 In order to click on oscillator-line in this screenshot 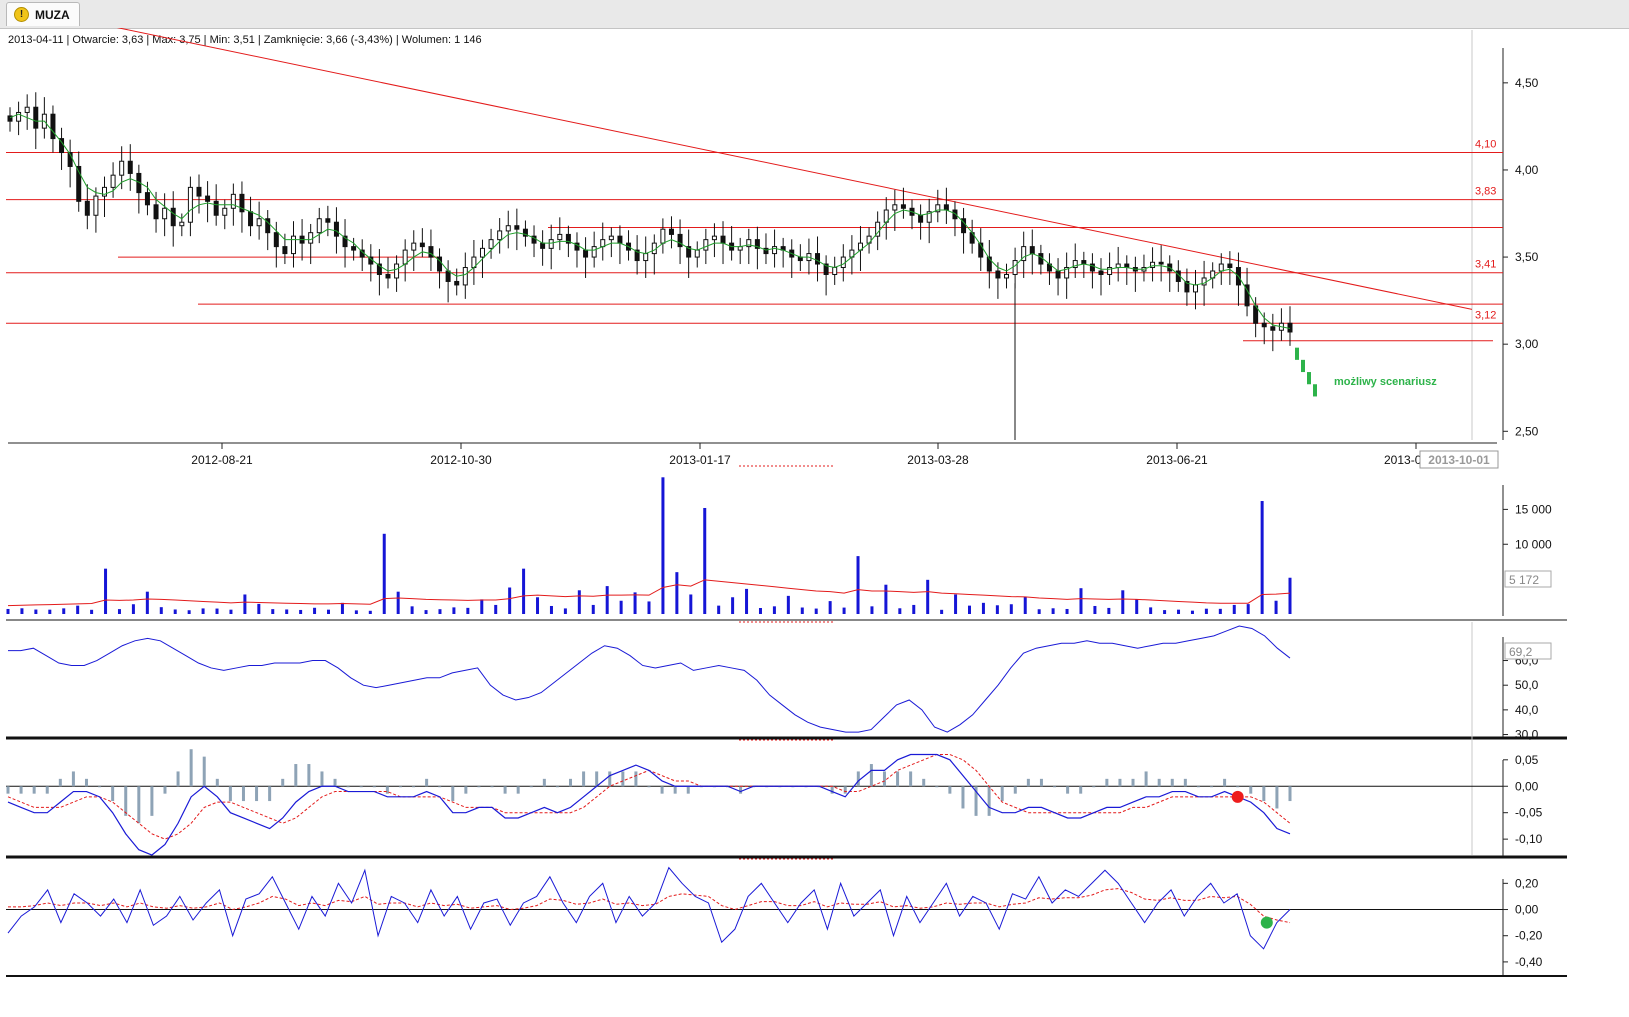, I will do `click(649, 908)`.